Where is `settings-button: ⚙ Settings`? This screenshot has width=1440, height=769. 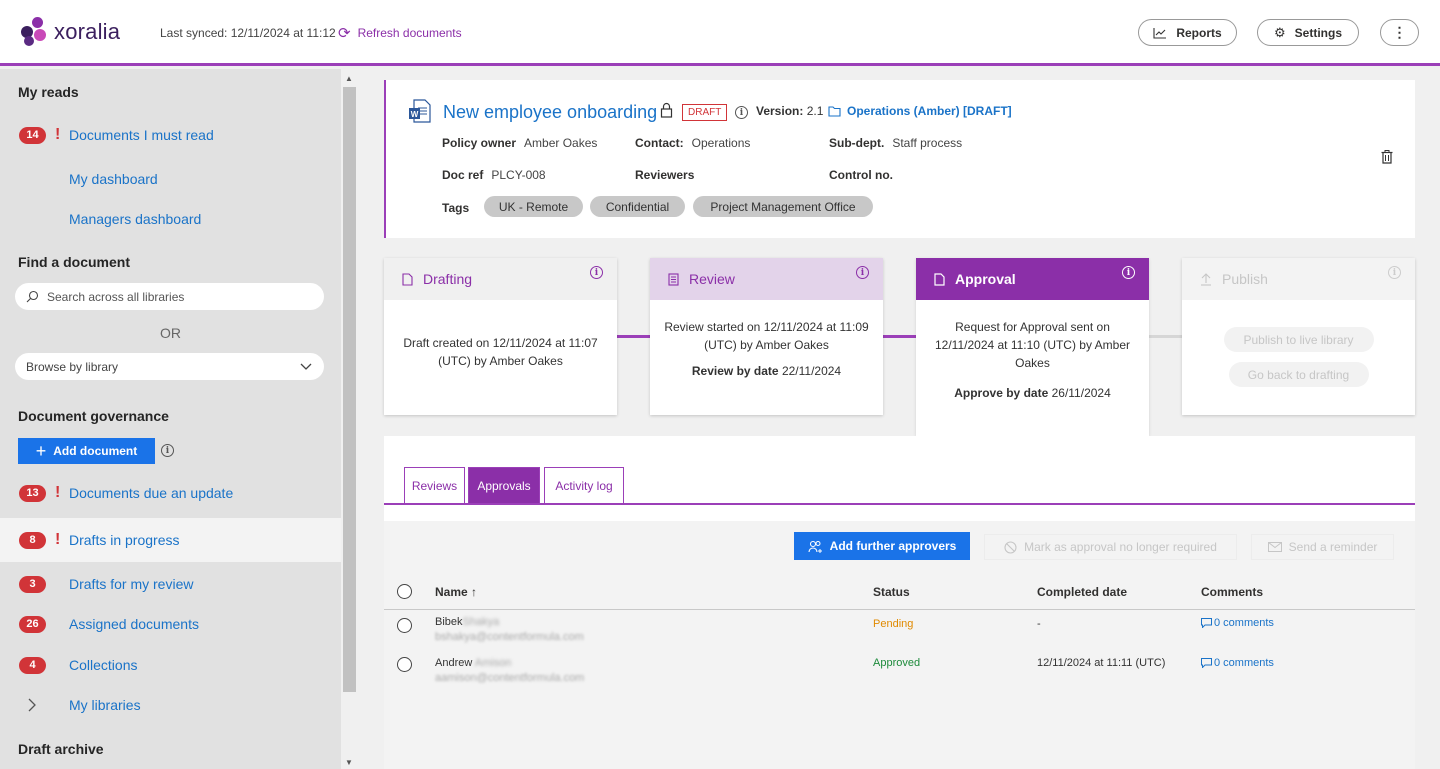 settings-button: ⚙ Settings is located at coordinates (1308, 32).